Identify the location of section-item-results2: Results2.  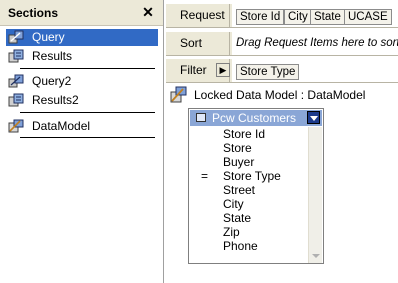
(82, 100).